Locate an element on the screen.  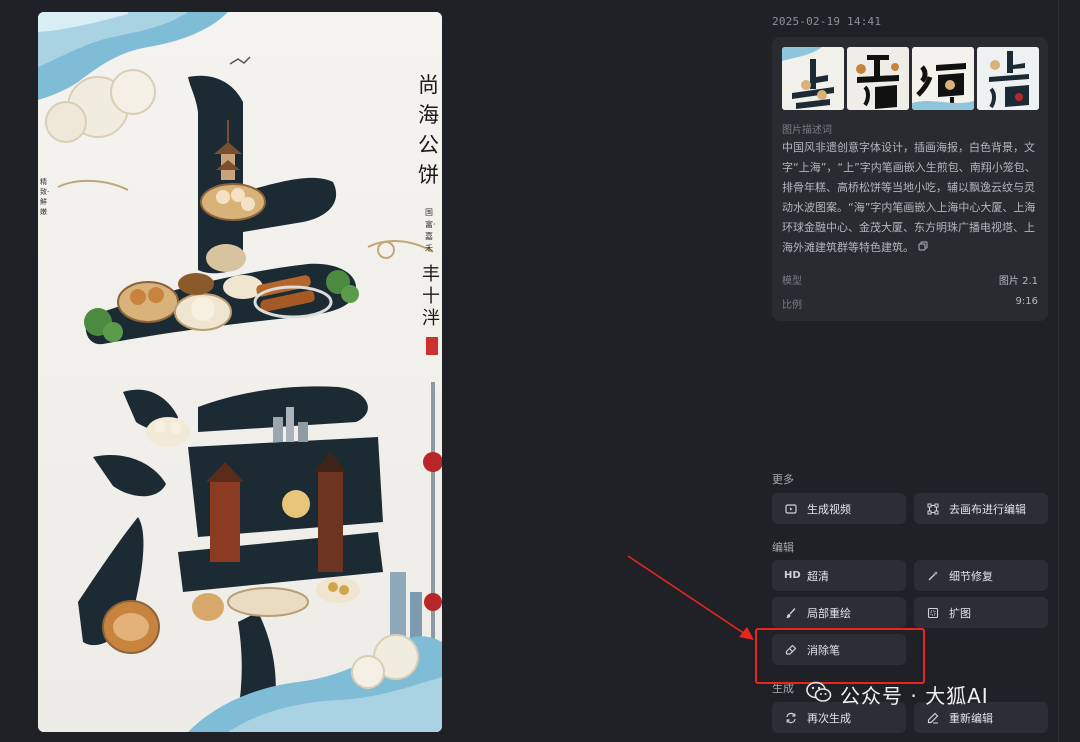
thumbnail-strip is located at coordinates (910, 78).